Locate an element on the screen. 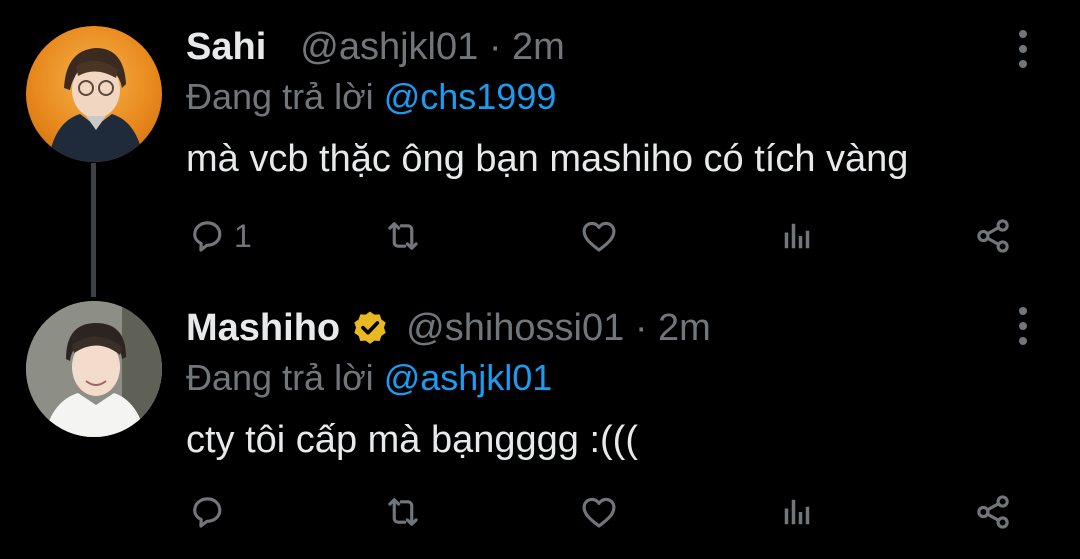 This screenshot has width=1080, height=559. tweet-header: Sahi @ashjkl01 · 2m is located at coordinates (375, 47).